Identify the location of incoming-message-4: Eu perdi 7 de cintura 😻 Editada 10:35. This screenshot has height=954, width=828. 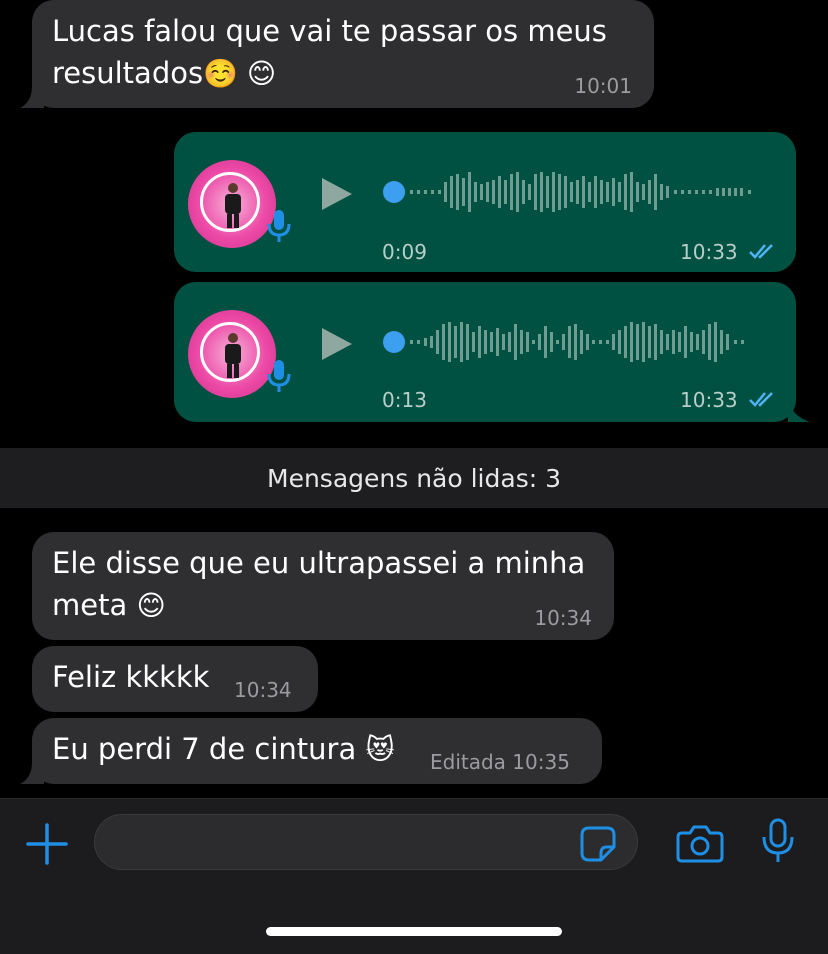
(317, 751).